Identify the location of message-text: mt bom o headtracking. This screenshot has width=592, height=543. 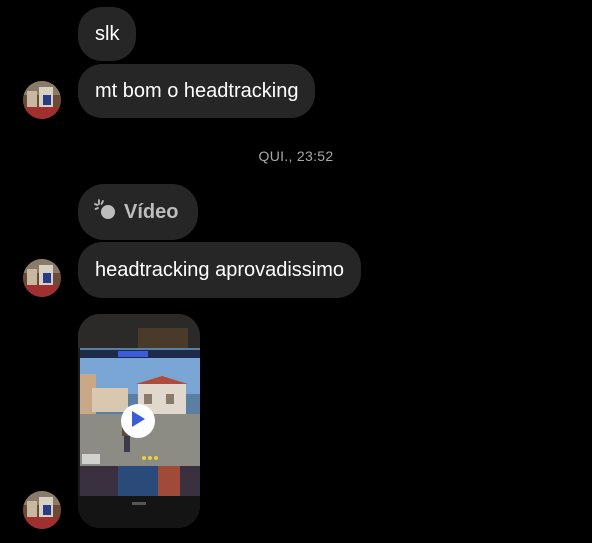
(197, 91).